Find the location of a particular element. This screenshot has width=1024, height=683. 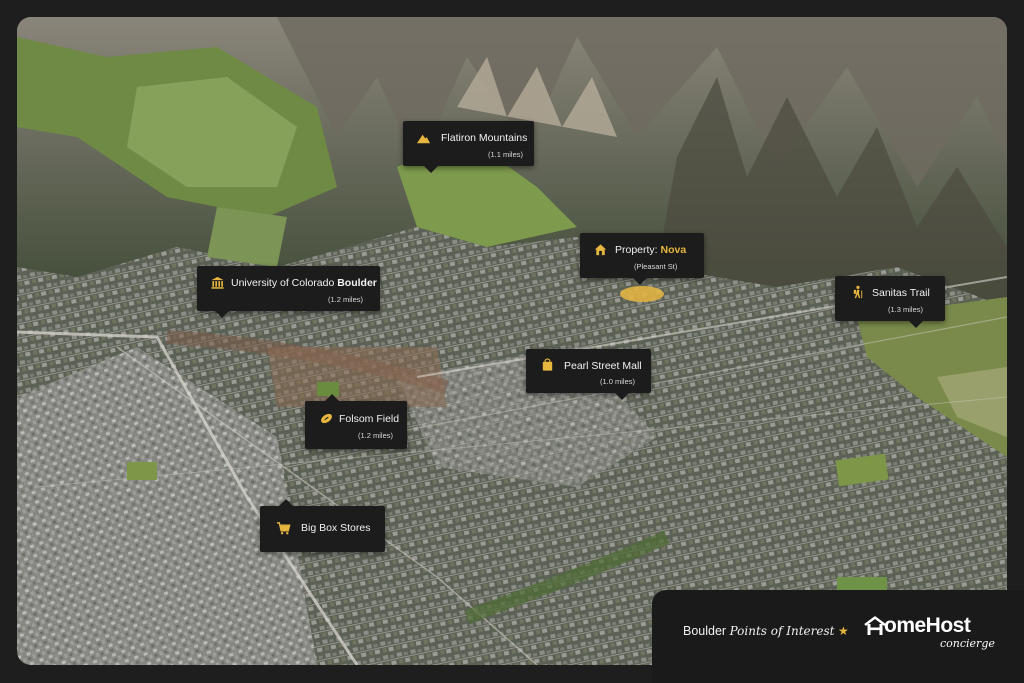

pin-property-nova: Property: Nova (Pleasant St) is located at coordinates (642, 259).